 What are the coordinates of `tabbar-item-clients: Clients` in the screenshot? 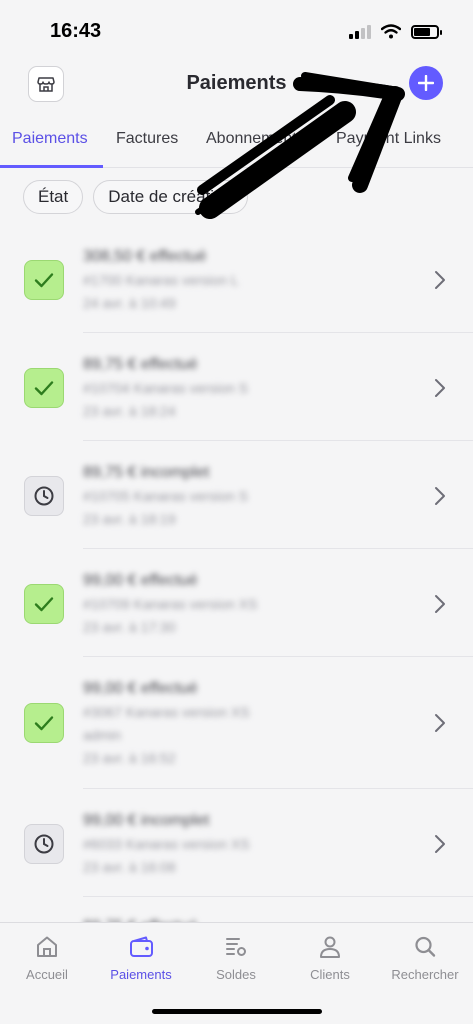 It's located at (330, 957).